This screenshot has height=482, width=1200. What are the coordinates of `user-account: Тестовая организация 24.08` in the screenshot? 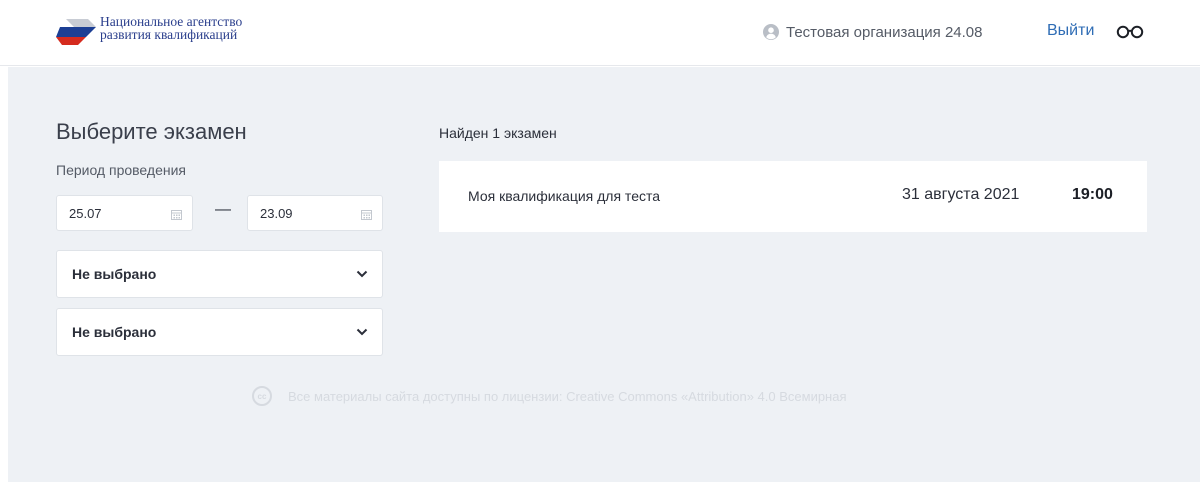 It's located at (873, 32).